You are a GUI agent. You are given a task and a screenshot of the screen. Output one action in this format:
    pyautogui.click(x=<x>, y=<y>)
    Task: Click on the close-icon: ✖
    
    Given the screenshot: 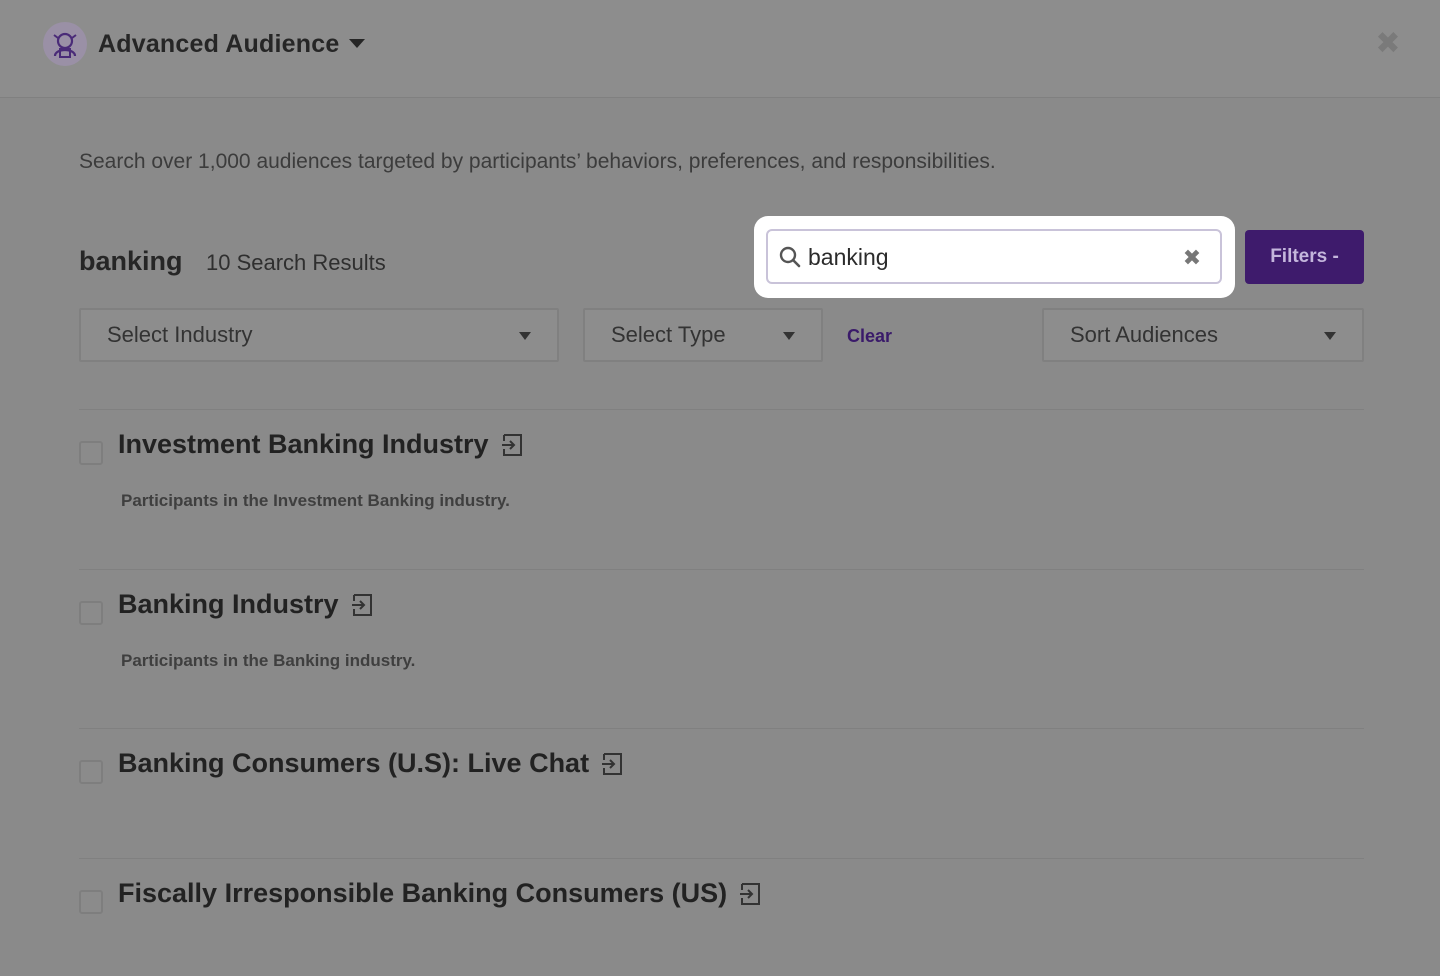 What is the action you would take?
    pyautogui.click(x=1388, y=43)
    